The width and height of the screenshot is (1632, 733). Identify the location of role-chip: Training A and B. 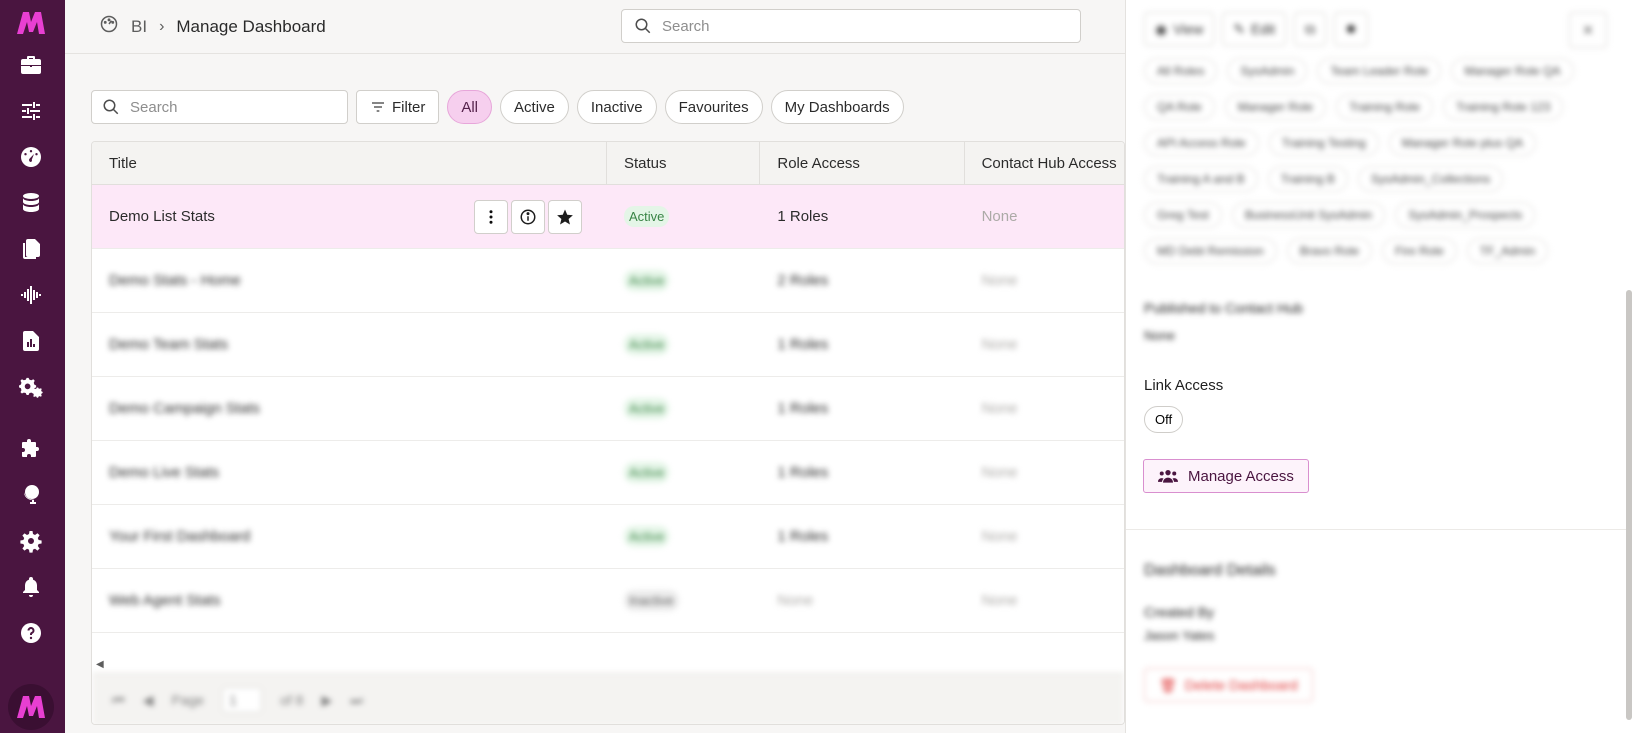
(1201, 179).